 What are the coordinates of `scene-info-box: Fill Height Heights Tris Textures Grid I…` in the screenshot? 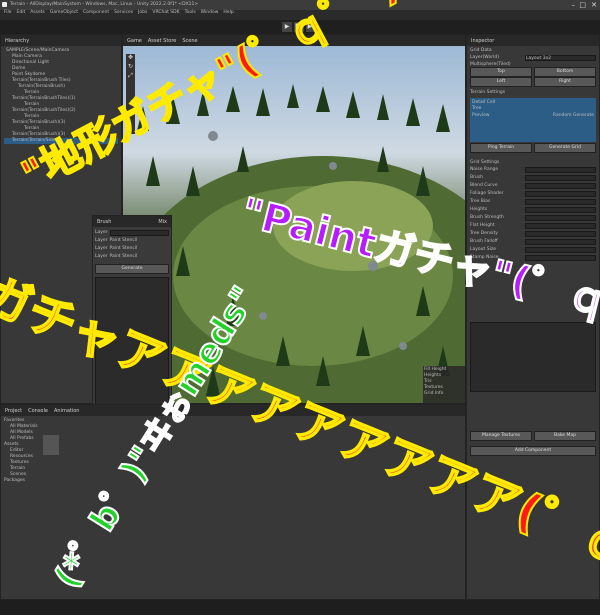 It's located at (444, 384).